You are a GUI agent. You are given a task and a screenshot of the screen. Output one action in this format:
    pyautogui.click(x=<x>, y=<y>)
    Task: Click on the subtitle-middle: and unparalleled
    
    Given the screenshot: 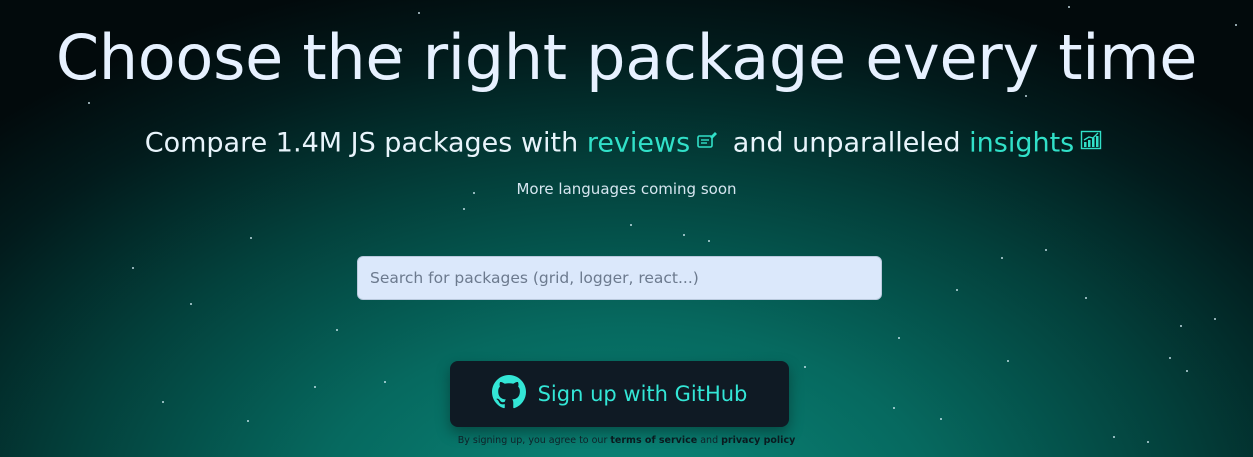 What is the action you would take?
    pyautogui.click(x=847, y=143)
    